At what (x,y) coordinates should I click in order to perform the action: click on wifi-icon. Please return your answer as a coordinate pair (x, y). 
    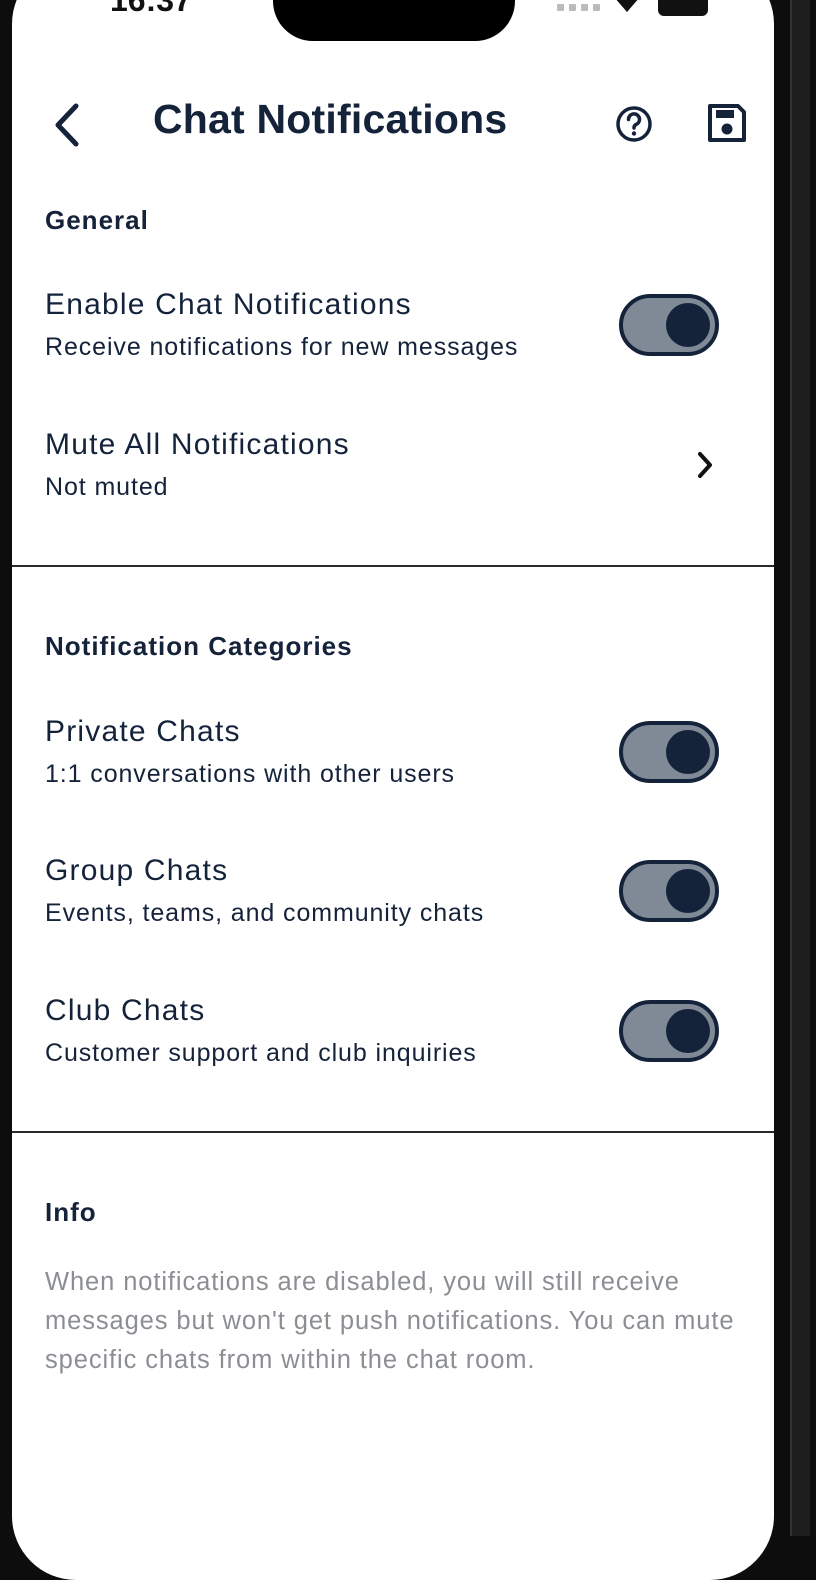
    Looking at the image, I should click on (627, 6).